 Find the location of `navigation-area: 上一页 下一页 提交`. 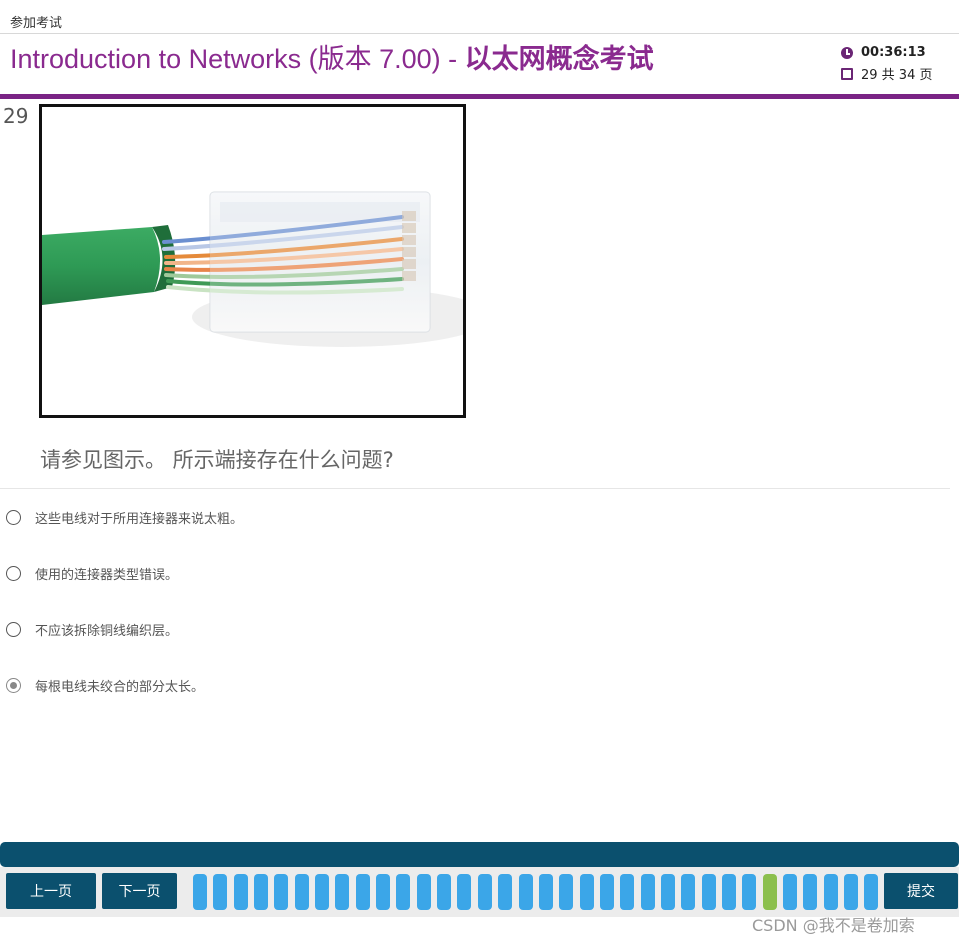

navigation-area: 上一页 下一页 提交 is located at coordinates (479, 892).